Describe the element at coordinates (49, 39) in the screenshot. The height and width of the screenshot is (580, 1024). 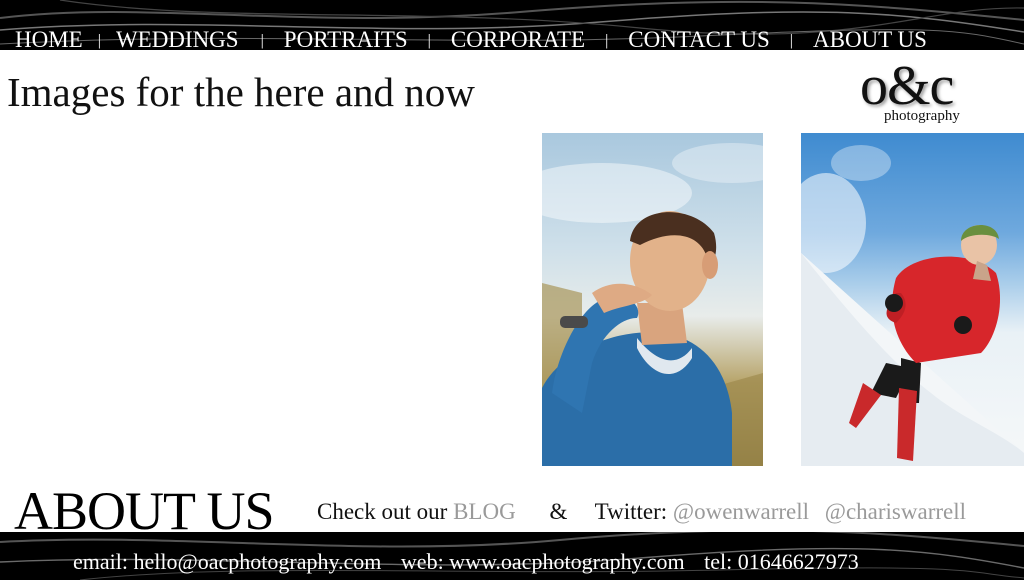
I see `nav-home-link: HOME` at that location.